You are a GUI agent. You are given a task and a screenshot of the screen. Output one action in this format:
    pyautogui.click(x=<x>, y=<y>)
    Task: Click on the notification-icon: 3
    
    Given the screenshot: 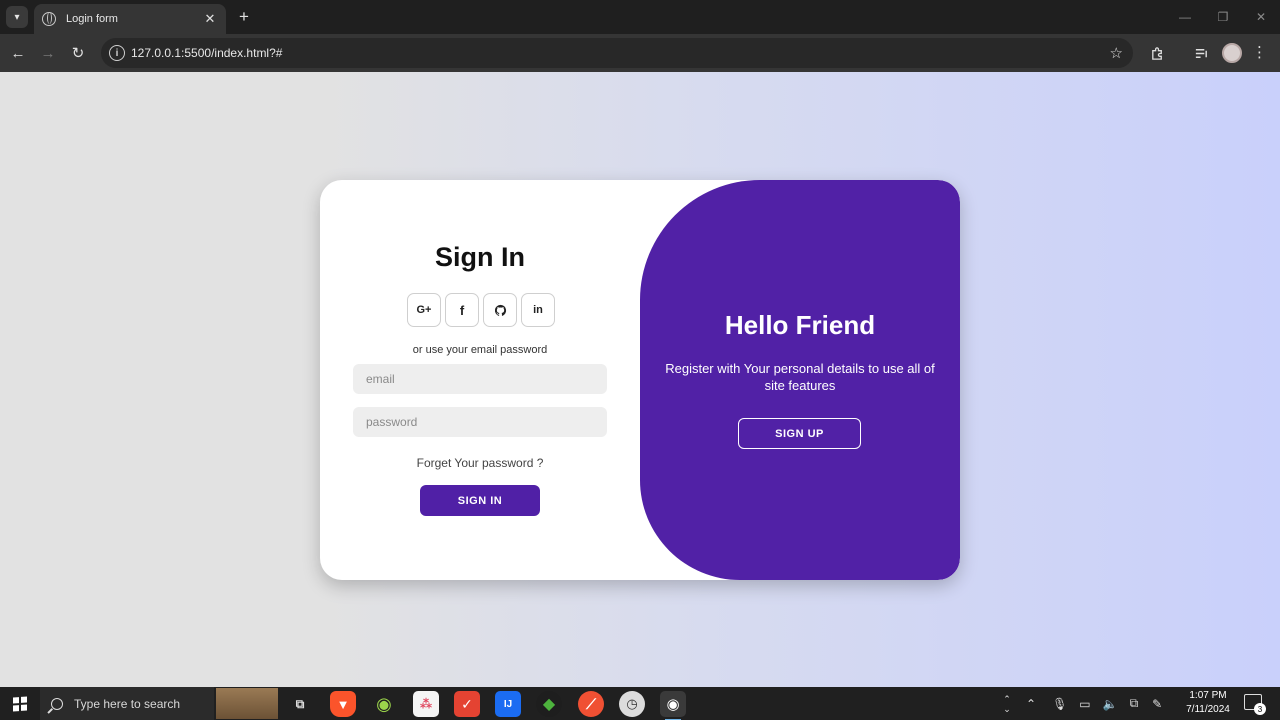 What is the action you would take?
    pyautogui.click(x=1255, y=704)
    